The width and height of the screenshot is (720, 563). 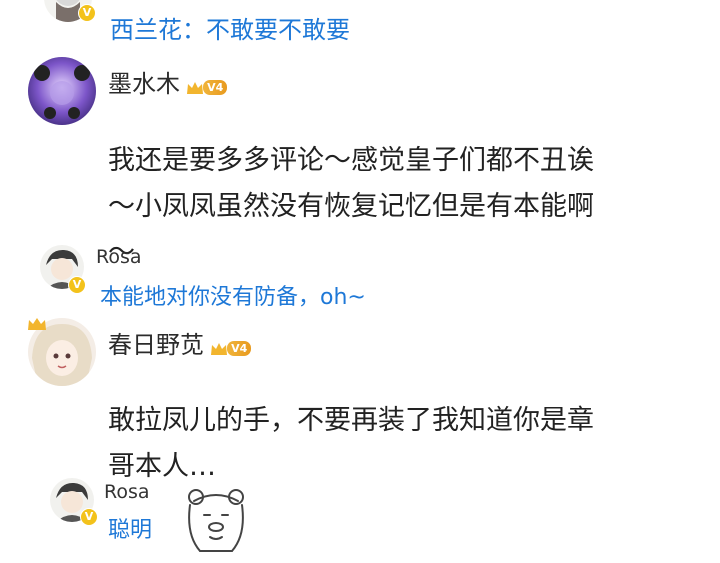 What do you see at coordinates (278, 30) in the screenshot?
I see `reply-text: 不敢要不敢要` at bounding box center [278, 30].